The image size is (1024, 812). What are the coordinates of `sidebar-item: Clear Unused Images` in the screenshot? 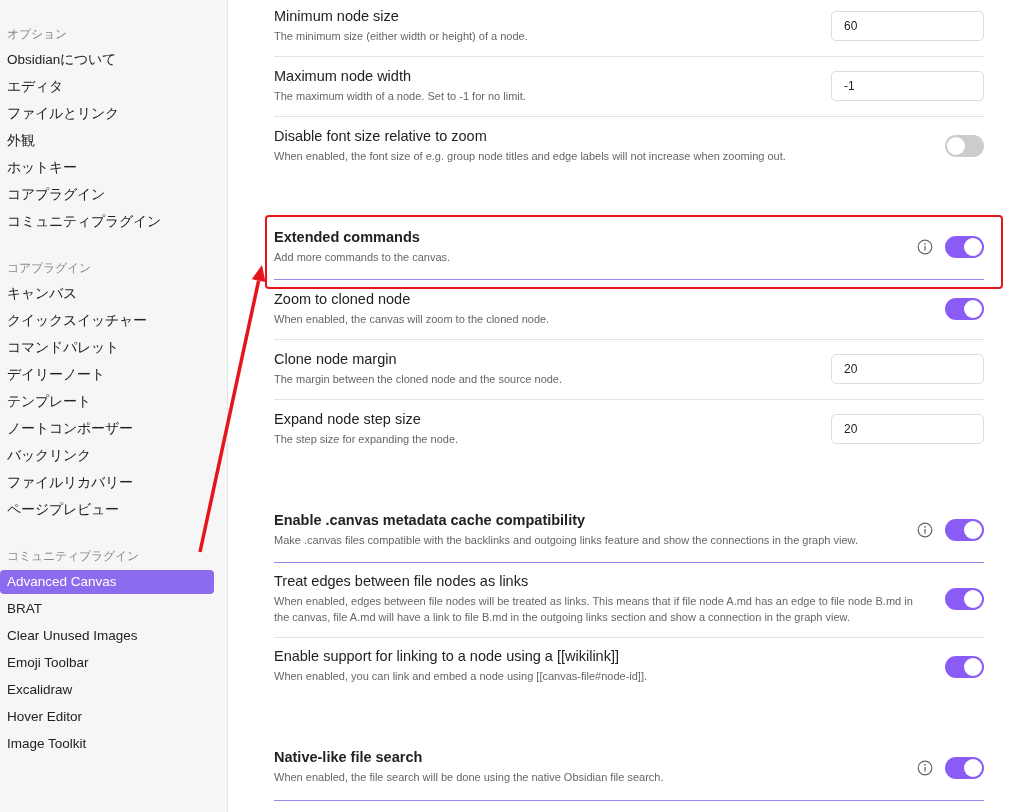 It's located at (107, 636).